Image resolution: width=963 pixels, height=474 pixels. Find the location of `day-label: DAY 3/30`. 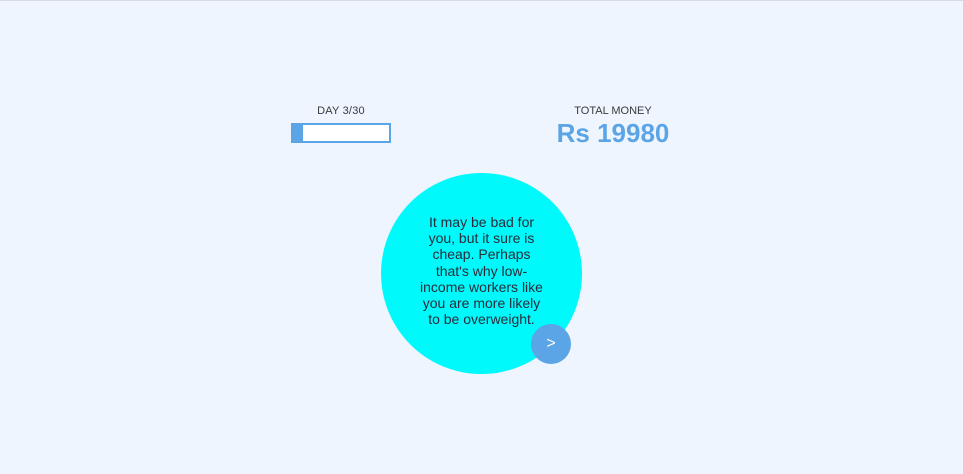

day-label: DAY 3/30 is located at coordinates (341, 111).